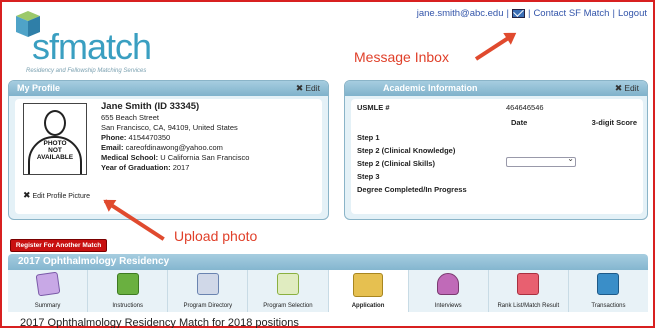  I want to click on avatar-head-icon, so click(55, 123).